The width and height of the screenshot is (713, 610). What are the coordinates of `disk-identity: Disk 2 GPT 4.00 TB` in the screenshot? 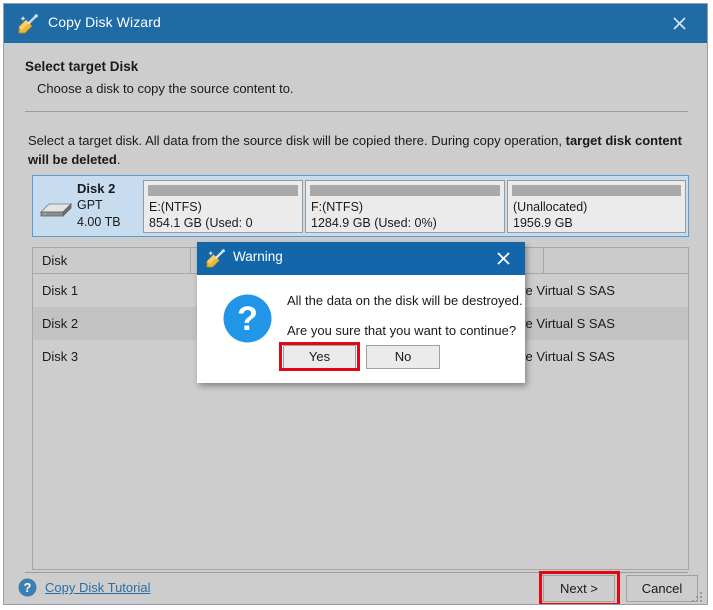 It's located at (87, 206).